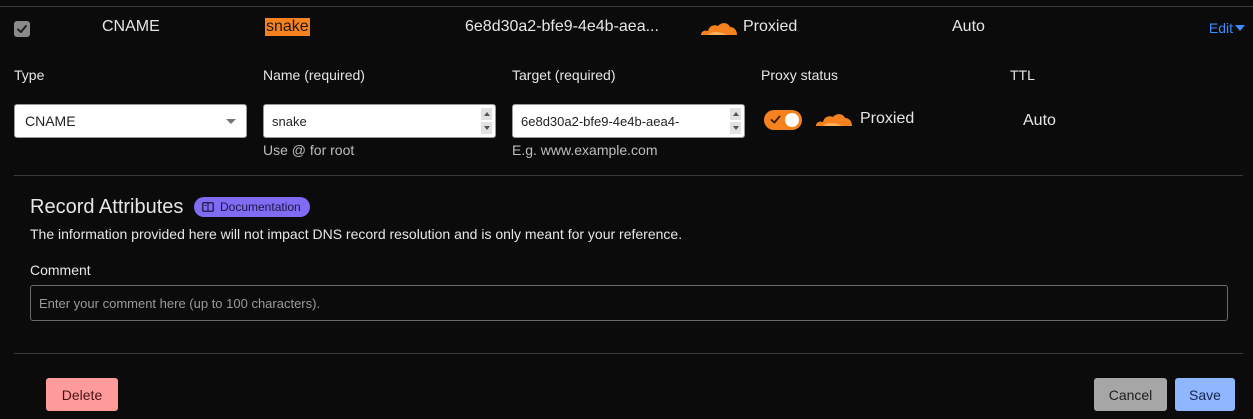 The height and width of the screenshot is (419, 1253). What do you see at coordinates (800, 75) in the screenshot?
I see `proxy-status-label: Proxy status` at bounding box center [800, 75].